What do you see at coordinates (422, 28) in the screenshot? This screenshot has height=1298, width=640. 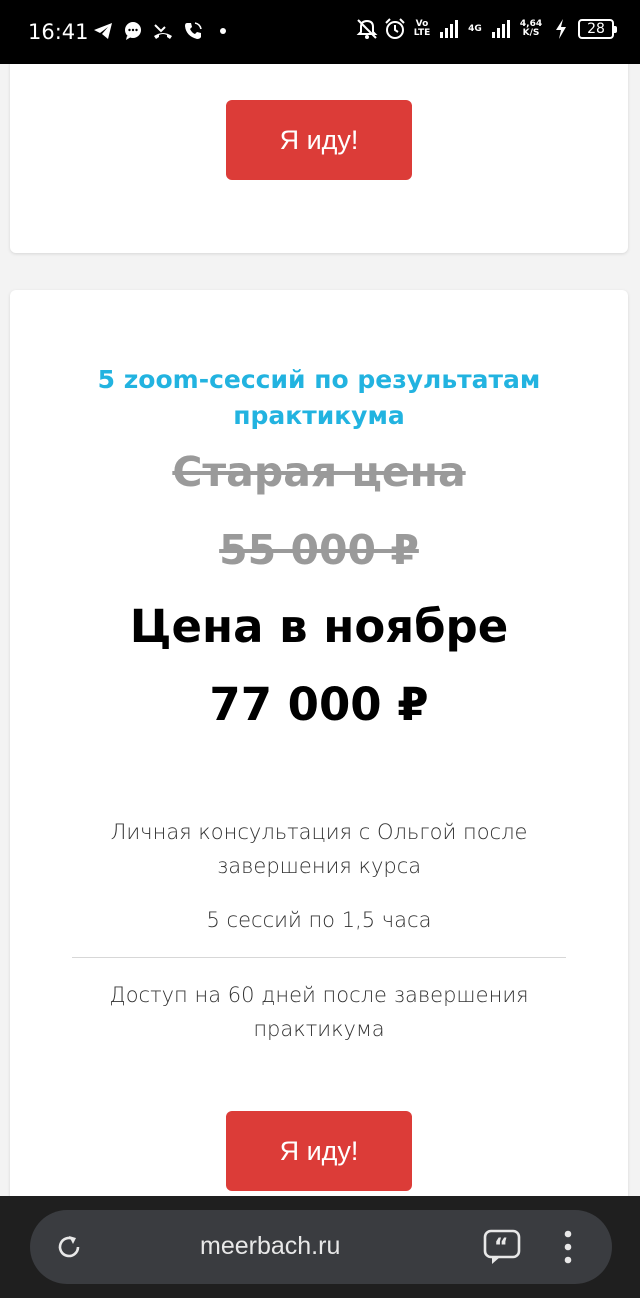 I see `volte-label: Vo LTE` at bounding box center [422, 28].